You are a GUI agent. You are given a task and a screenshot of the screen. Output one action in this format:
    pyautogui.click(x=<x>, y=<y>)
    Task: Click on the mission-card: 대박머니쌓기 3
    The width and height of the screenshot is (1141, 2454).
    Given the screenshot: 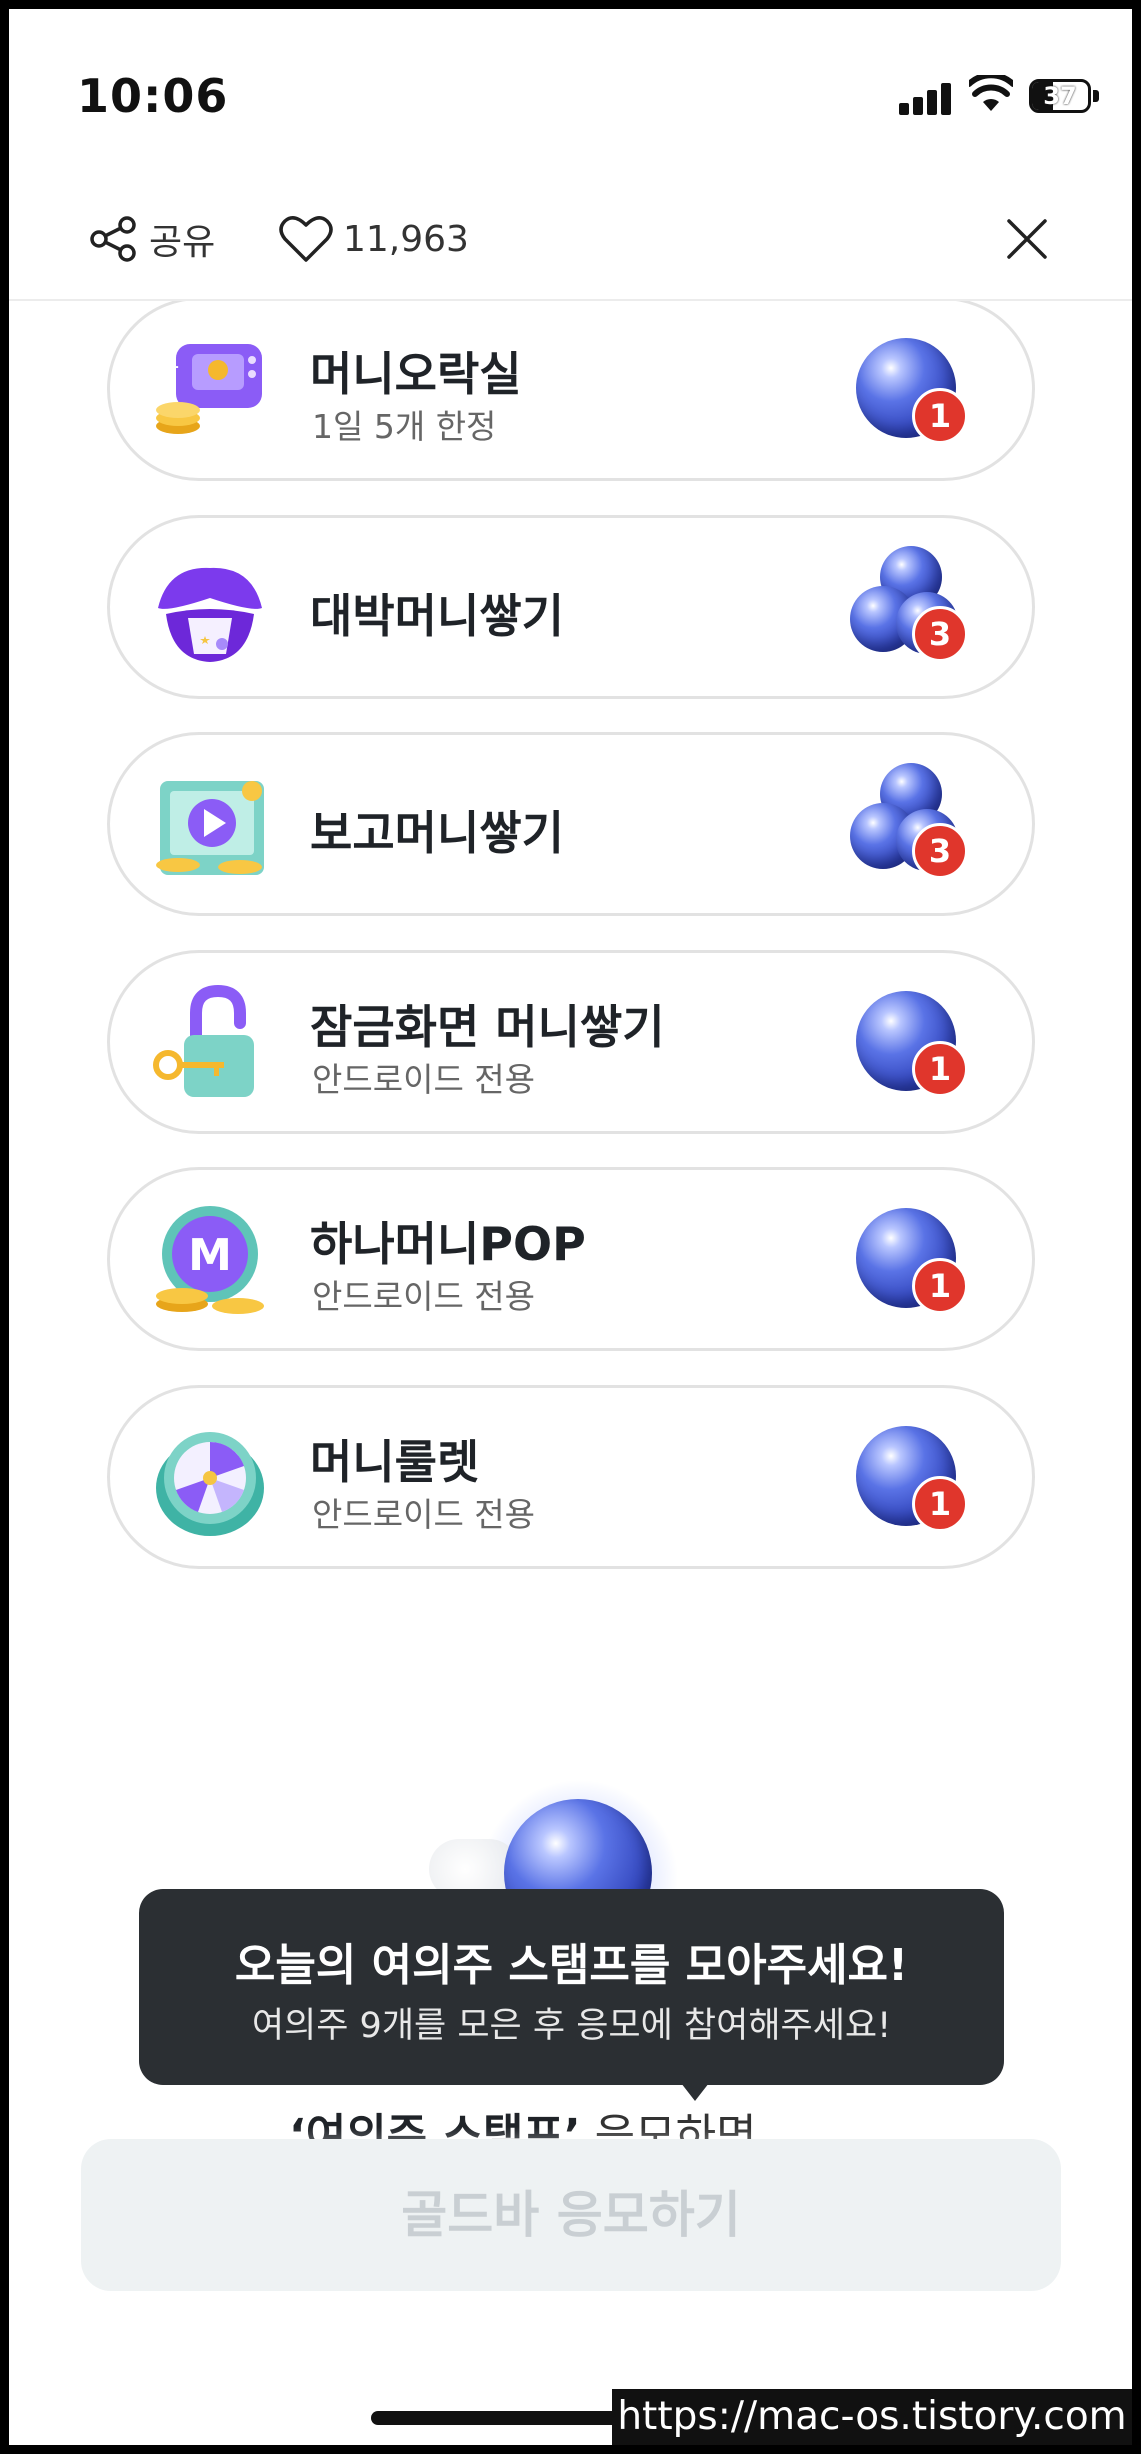 What is the action you would take?
    pyautogui.click(x=571, y=607)
    